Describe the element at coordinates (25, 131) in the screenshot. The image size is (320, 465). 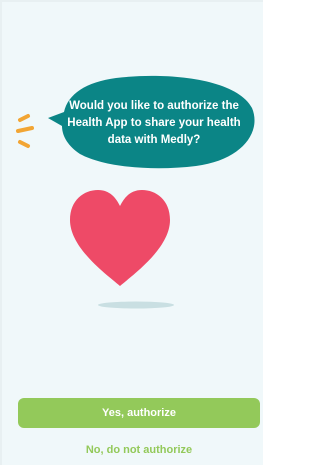
I see `sparkle-lines-icon` at that location.